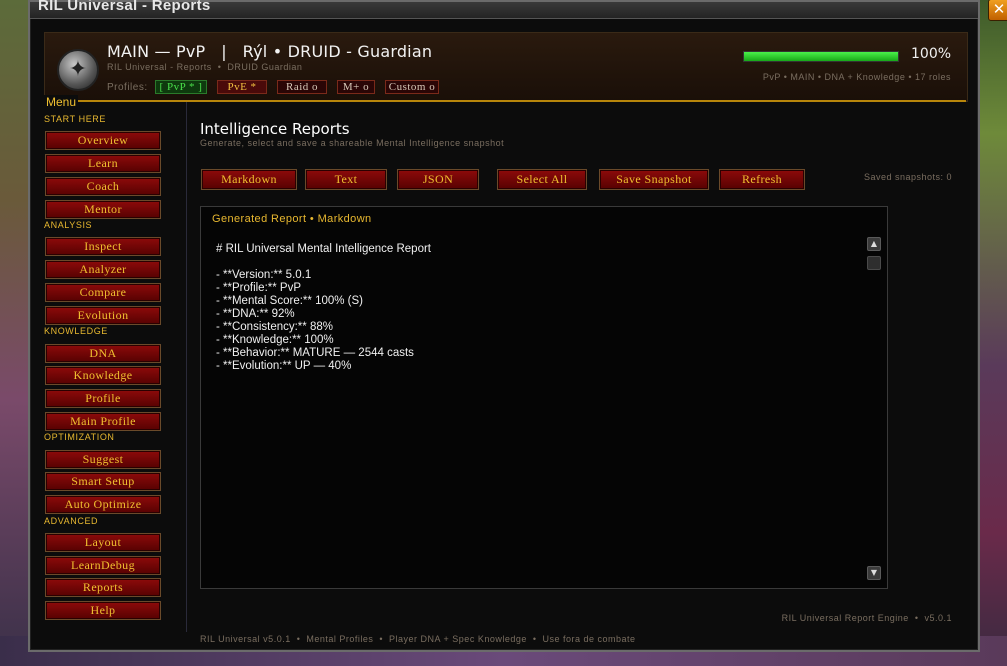  Describe the element at coordinates (103, 542) in the screenshot. I see `menu-item-layout: Layout` at that location.